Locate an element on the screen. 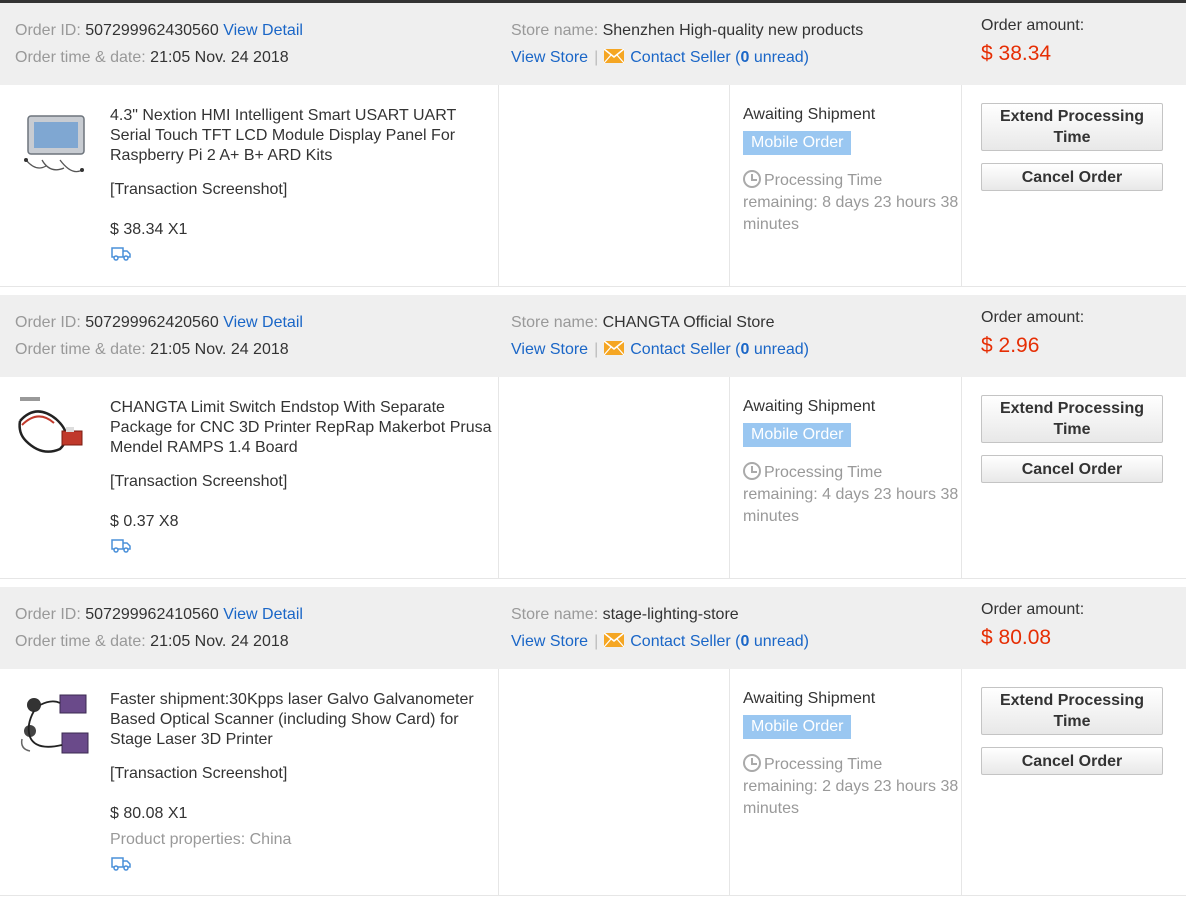 This screenshot has height=899, width=1186. order-id: 507299962410560 is located at coordinates (152, 614).